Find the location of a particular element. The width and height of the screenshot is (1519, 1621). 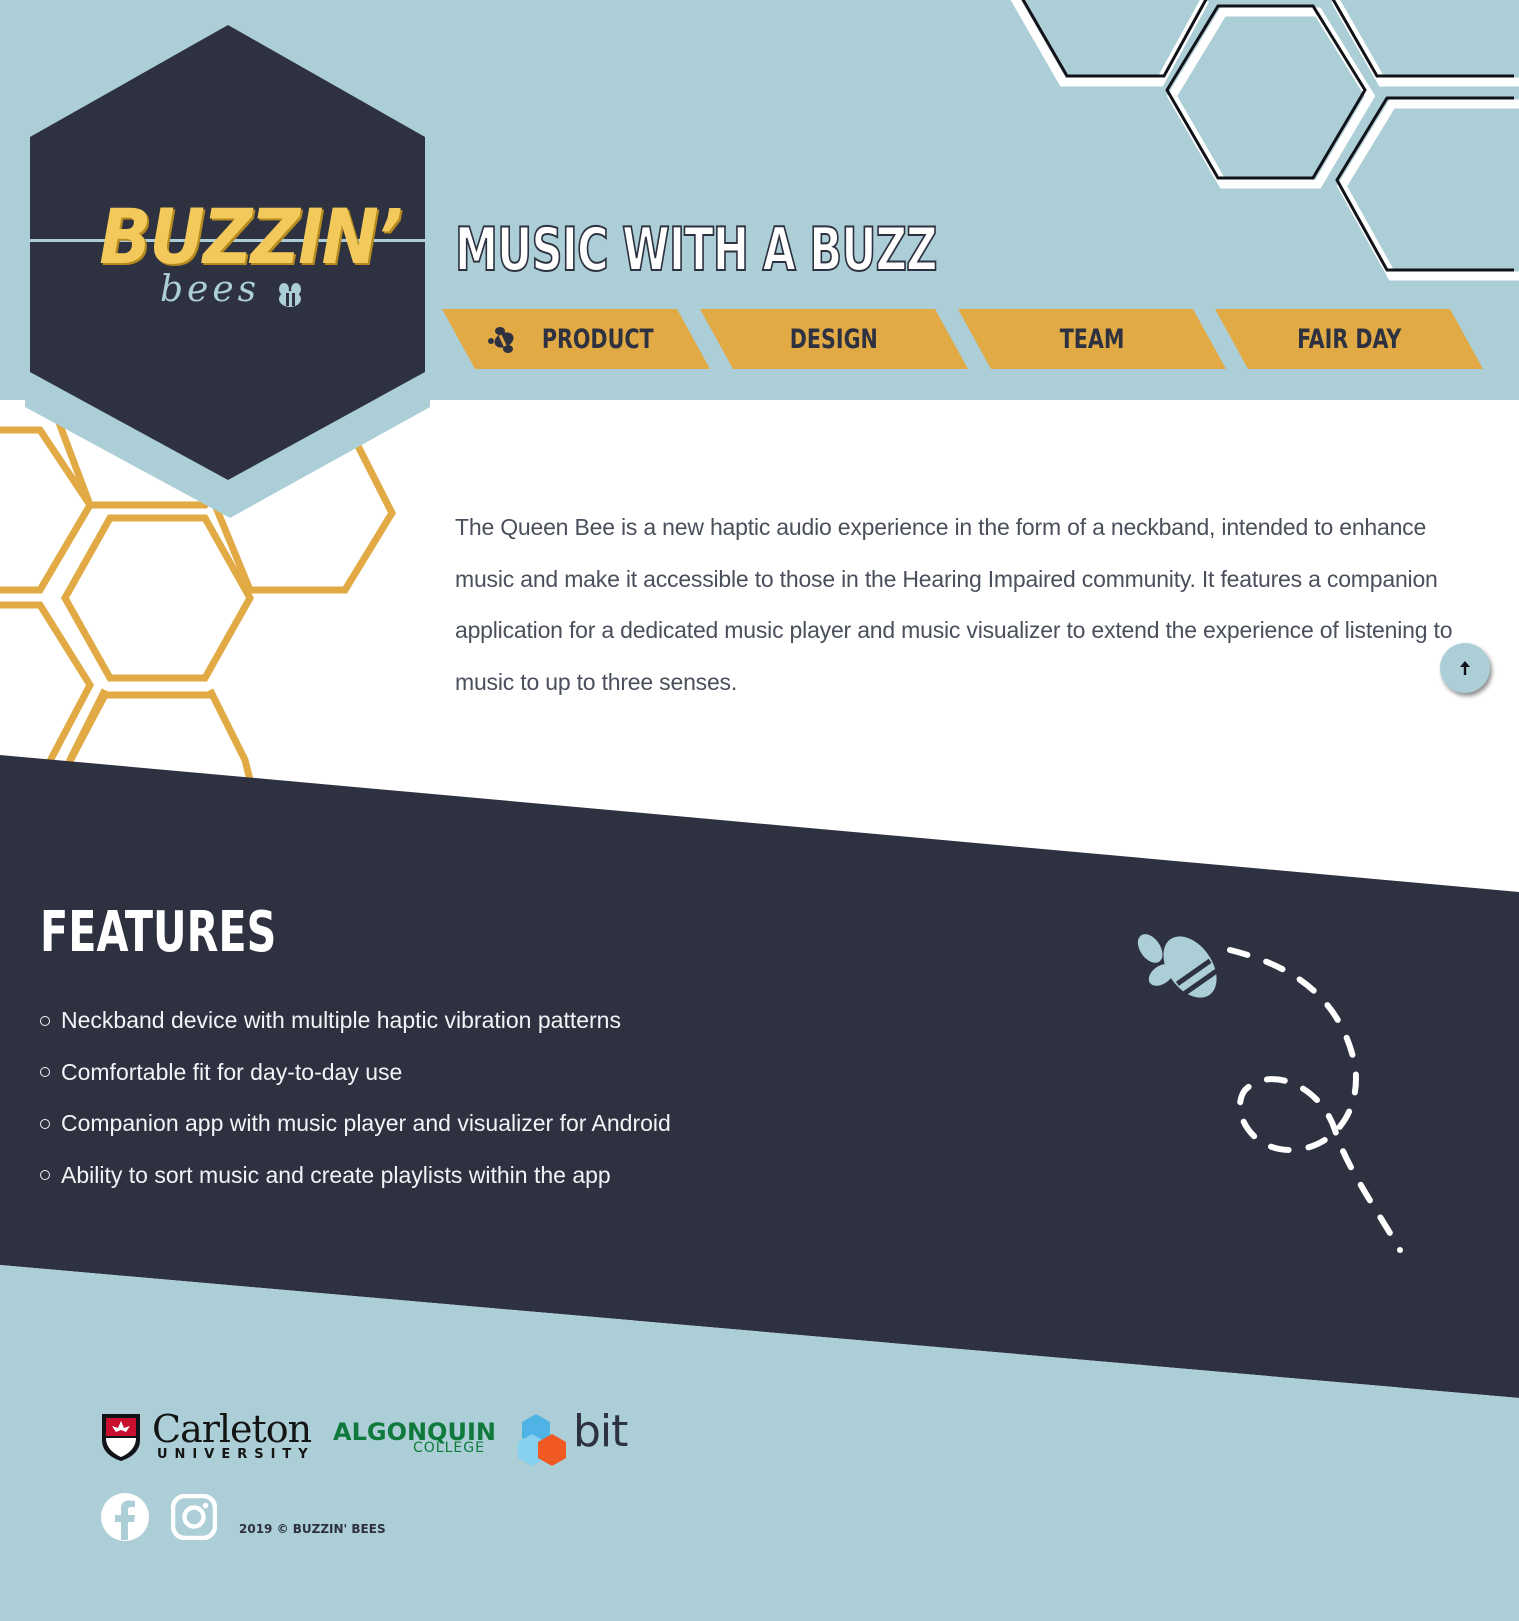

bit-logo-name: bit is located at coordinates (600, 1431).